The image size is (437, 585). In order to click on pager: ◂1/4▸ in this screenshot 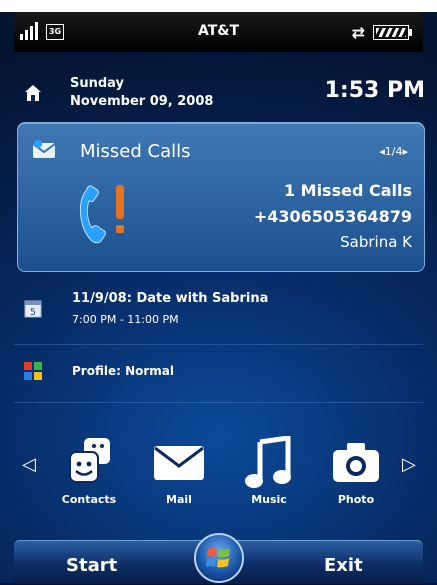, I will do `click(393, 151)`.